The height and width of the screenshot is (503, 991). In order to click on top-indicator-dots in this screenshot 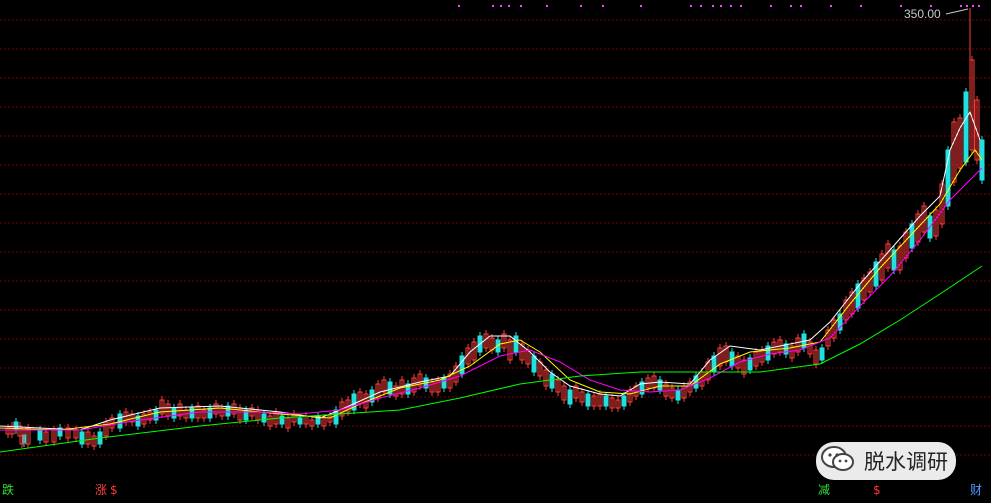, I will do `click(719, 6)`.